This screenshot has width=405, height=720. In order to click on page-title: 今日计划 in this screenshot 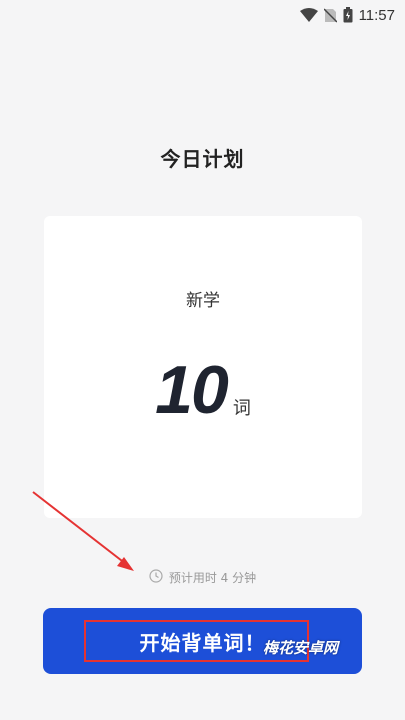, I will do `click(202, 159)`.